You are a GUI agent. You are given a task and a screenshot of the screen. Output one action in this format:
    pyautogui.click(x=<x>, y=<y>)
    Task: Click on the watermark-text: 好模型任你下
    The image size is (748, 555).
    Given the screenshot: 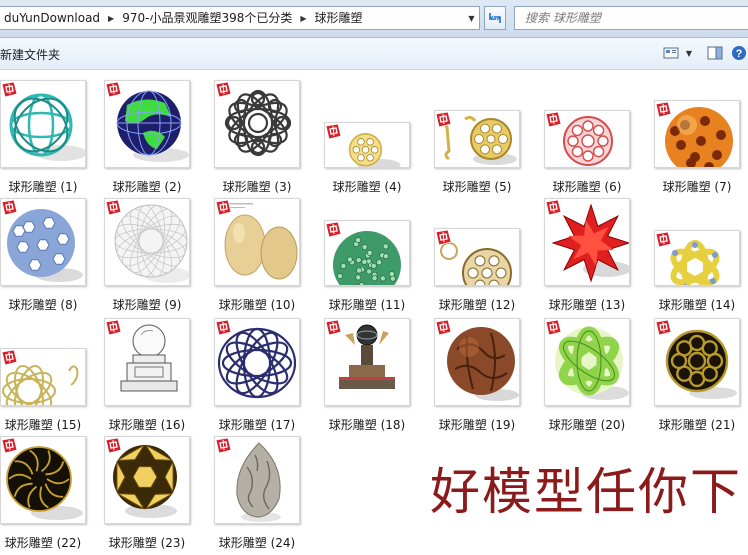 What is the action you would take?
    pyautogui.click(x=586, y=492)
    